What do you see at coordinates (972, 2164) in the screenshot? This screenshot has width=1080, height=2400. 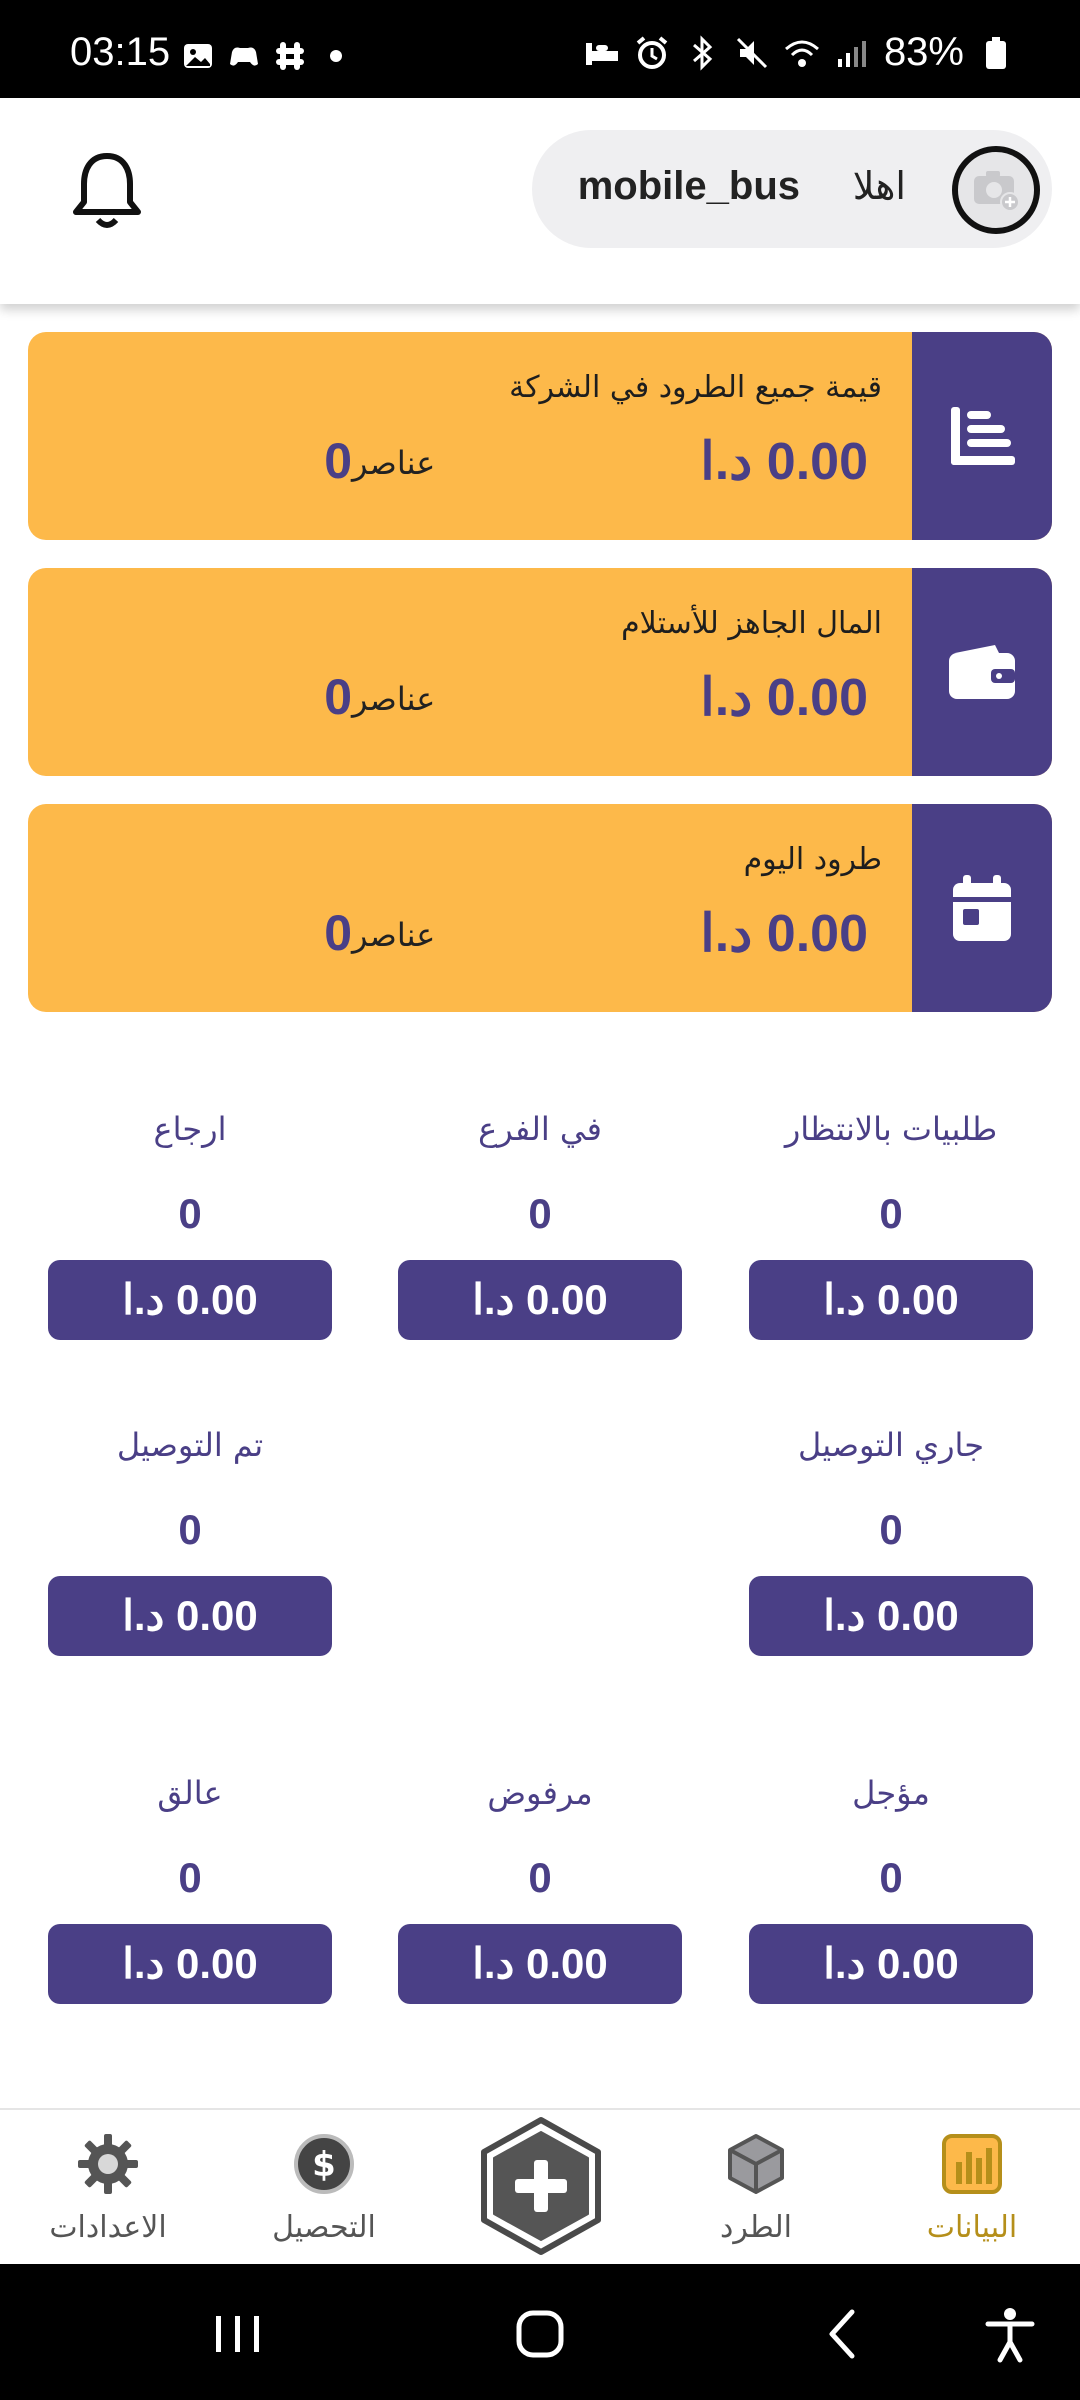 I see `stats-icon` at bounding box center [972, 2164].